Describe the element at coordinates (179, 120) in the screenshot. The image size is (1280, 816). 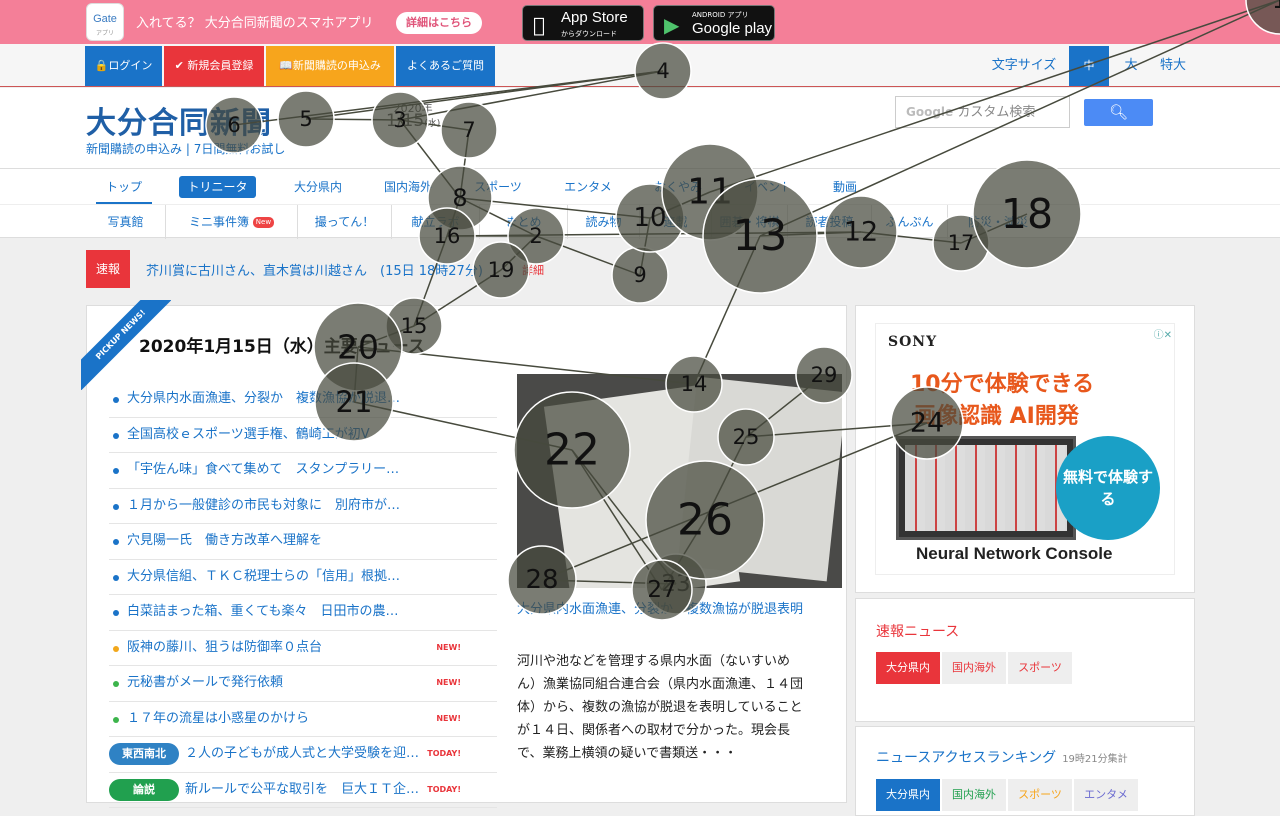
I see `site-logo: 大分合同新聞` at that location.